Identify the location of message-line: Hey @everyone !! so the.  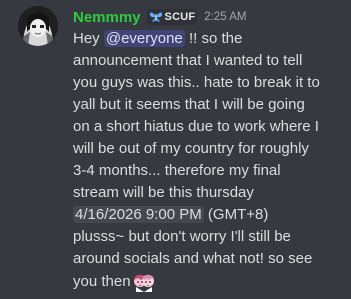
(209, 39).